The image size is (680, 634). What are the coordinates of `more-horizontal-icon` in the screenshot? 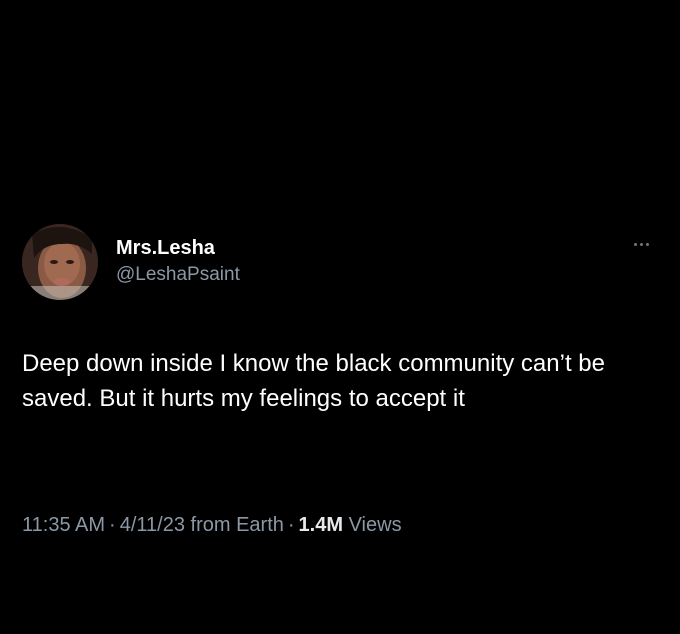 It's located at (635, 244).